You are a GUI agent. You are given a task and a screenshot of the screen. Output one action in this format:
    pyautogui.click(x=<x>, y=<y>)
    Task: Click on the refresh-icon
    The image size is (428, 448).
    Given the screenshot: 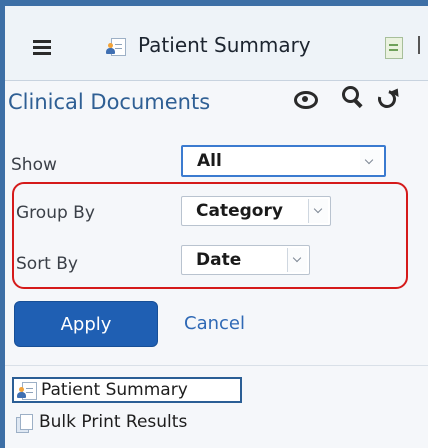 What is the action you would take?
    pyautogui.click(x=388, y=98)
    